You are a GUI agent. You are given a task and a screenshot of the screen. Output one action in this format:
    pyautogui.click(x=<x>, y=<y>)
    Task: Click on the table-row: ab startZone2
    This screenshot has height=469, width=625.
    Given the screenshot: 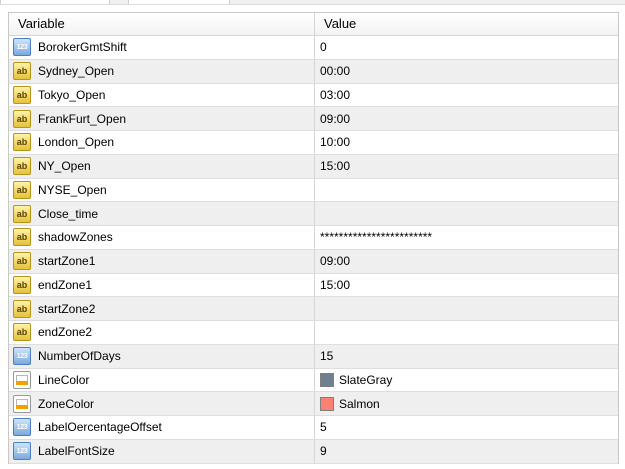 What is the action you would take?
    pyautogui.click(x=313, y=309)
    